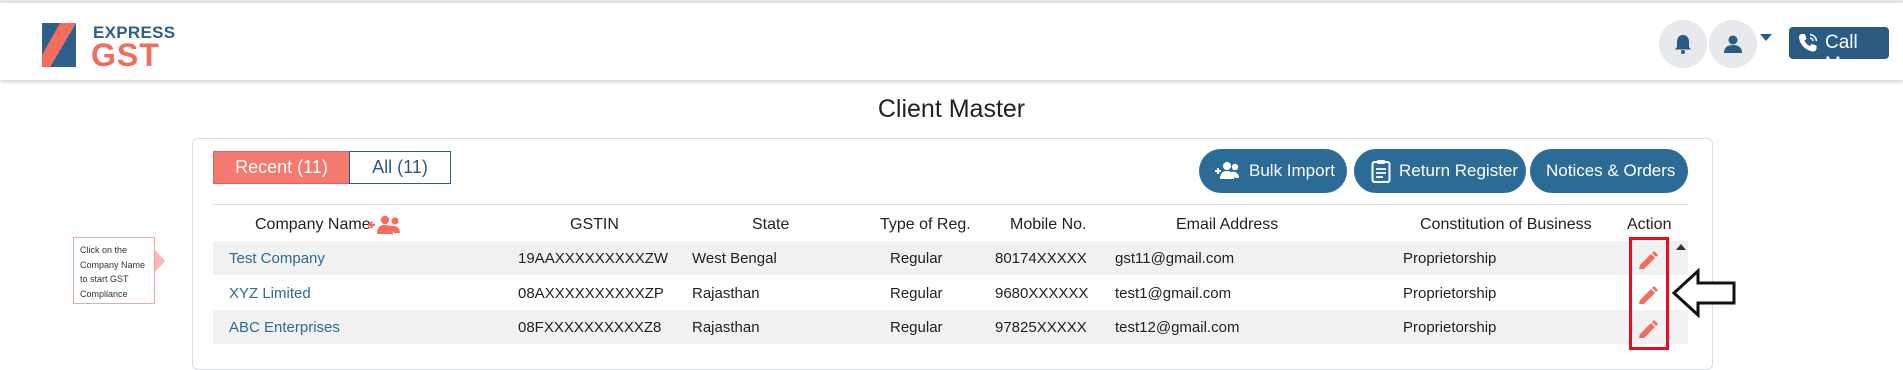 This screenshot has height=370, width=1903. Describe the element at coordinates (594, 224) in the screenshot. I see `col-header-gstin: GSTIN` at that location.